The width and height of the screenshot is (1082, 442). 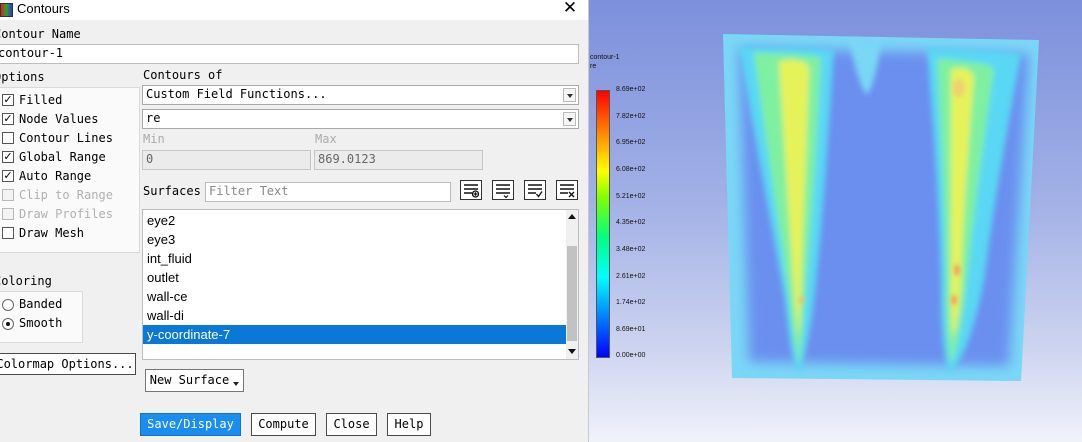 I want to click on contour-field-value: re, so click(x=153, y=118).